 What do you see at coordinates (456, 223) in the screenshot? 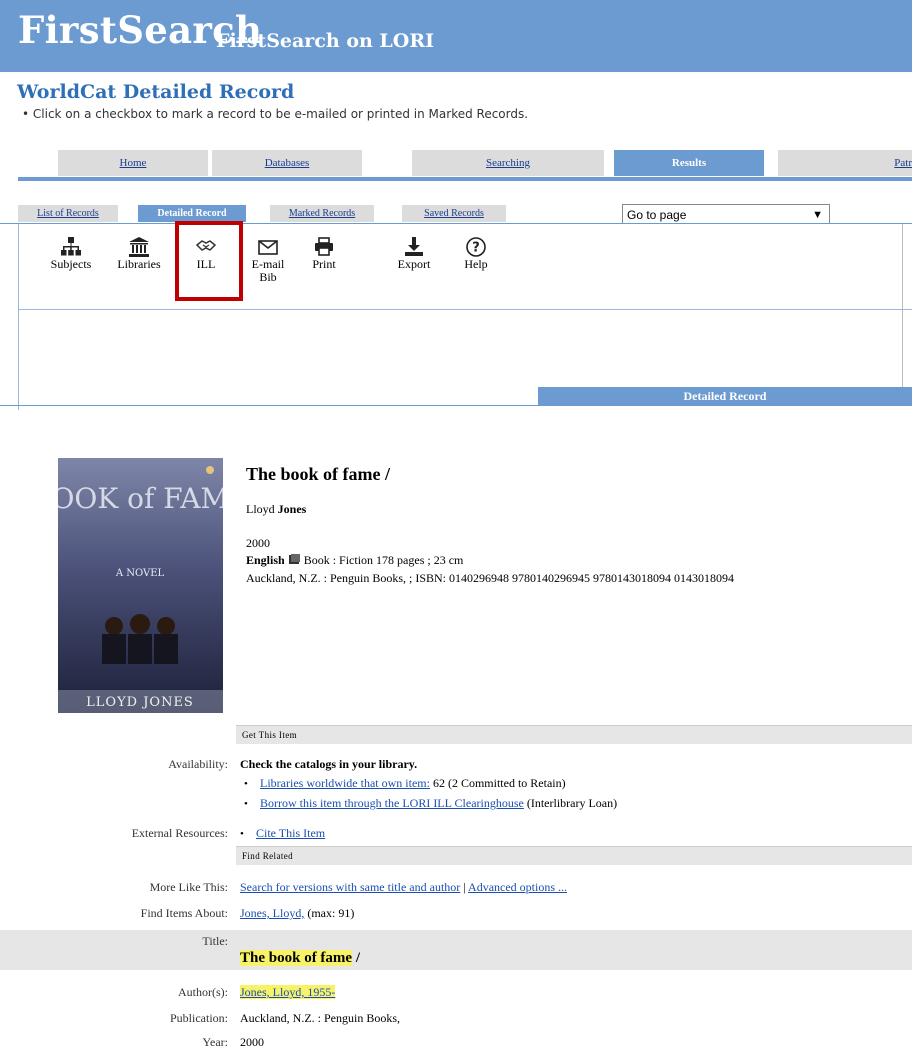
I see `subtab-divider` at bounding box center [456, 223].